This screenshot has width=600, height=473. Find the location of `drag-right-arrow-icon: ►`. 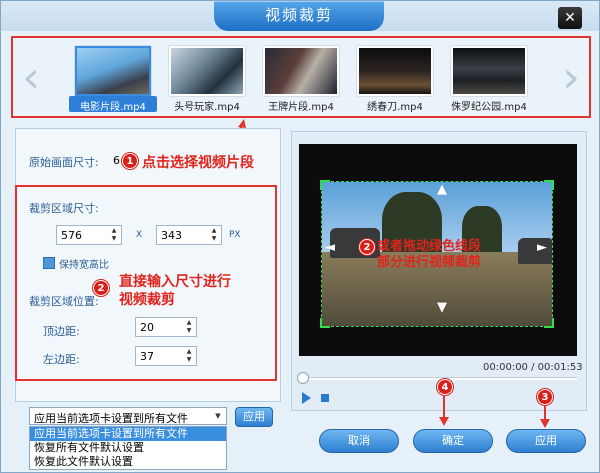

drag-right-arrow-icon: ► is located at coordinates (542, 247).